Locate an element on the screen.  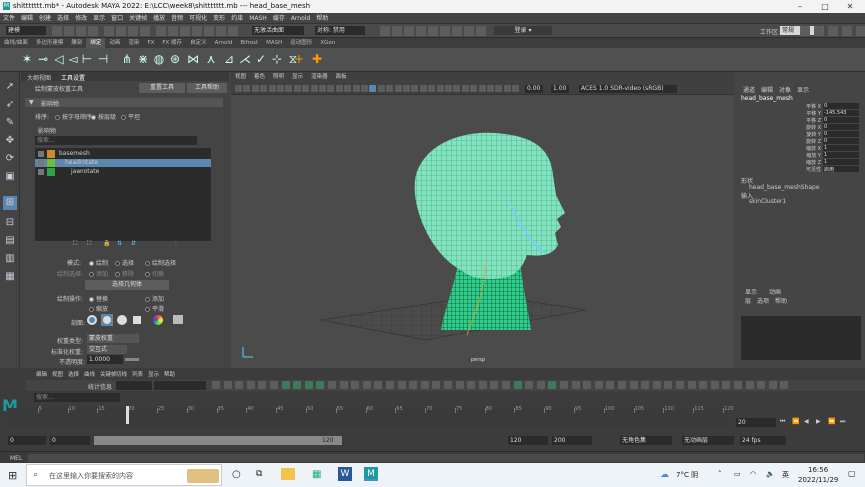
opacity-slider is located at coordinates (132, 359).